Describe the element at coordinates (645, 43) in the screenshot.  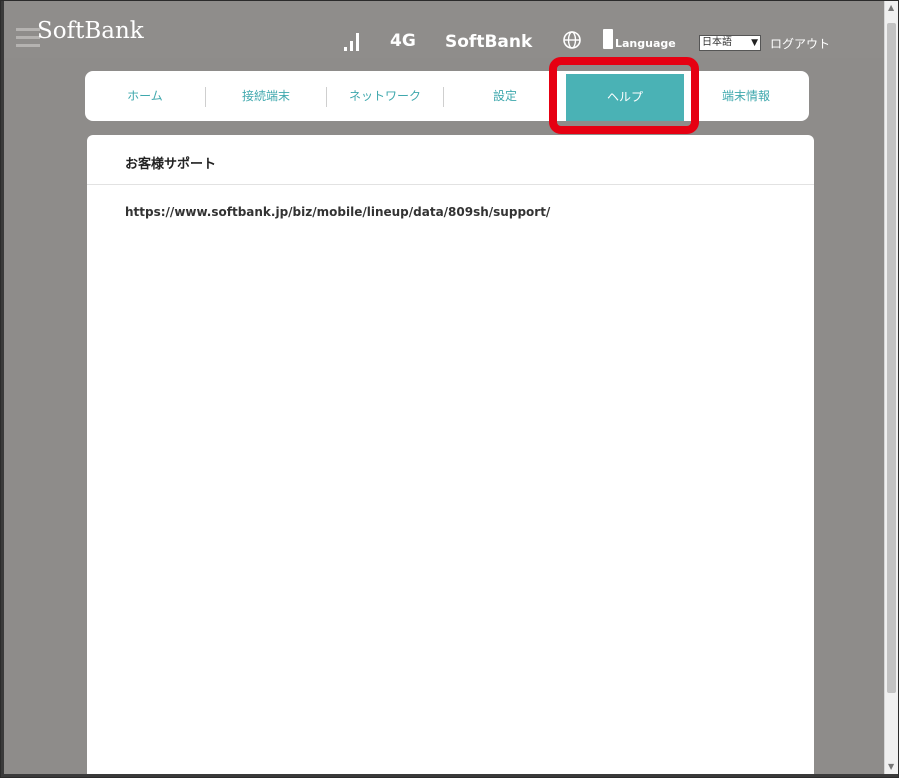
I see `language-label: Language` at that location.